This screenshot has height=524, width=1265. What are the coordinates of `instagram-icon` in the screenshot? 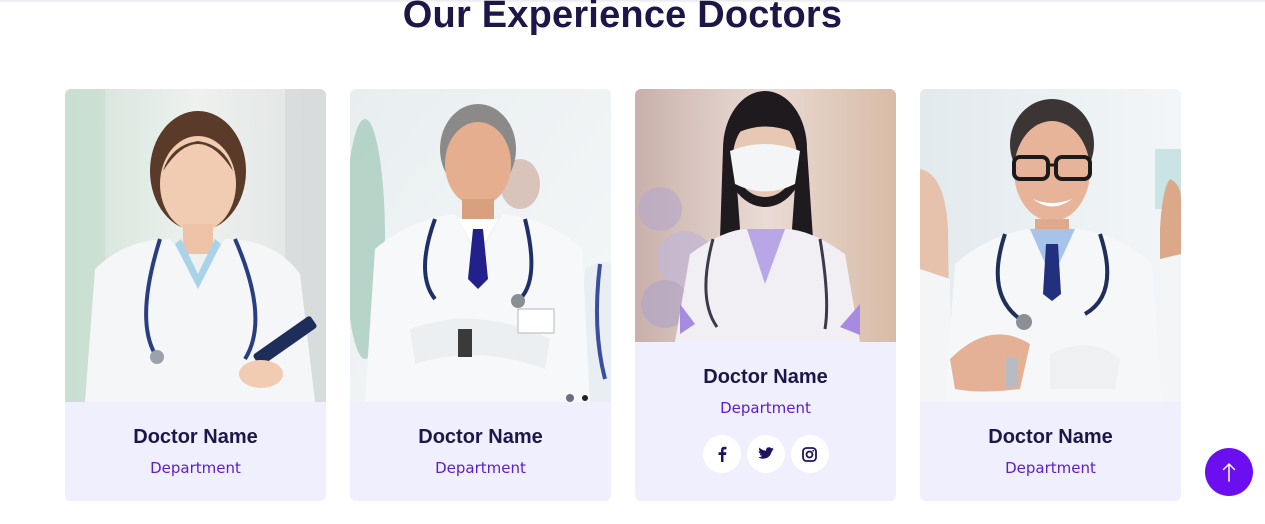 It's located at (809, 454).